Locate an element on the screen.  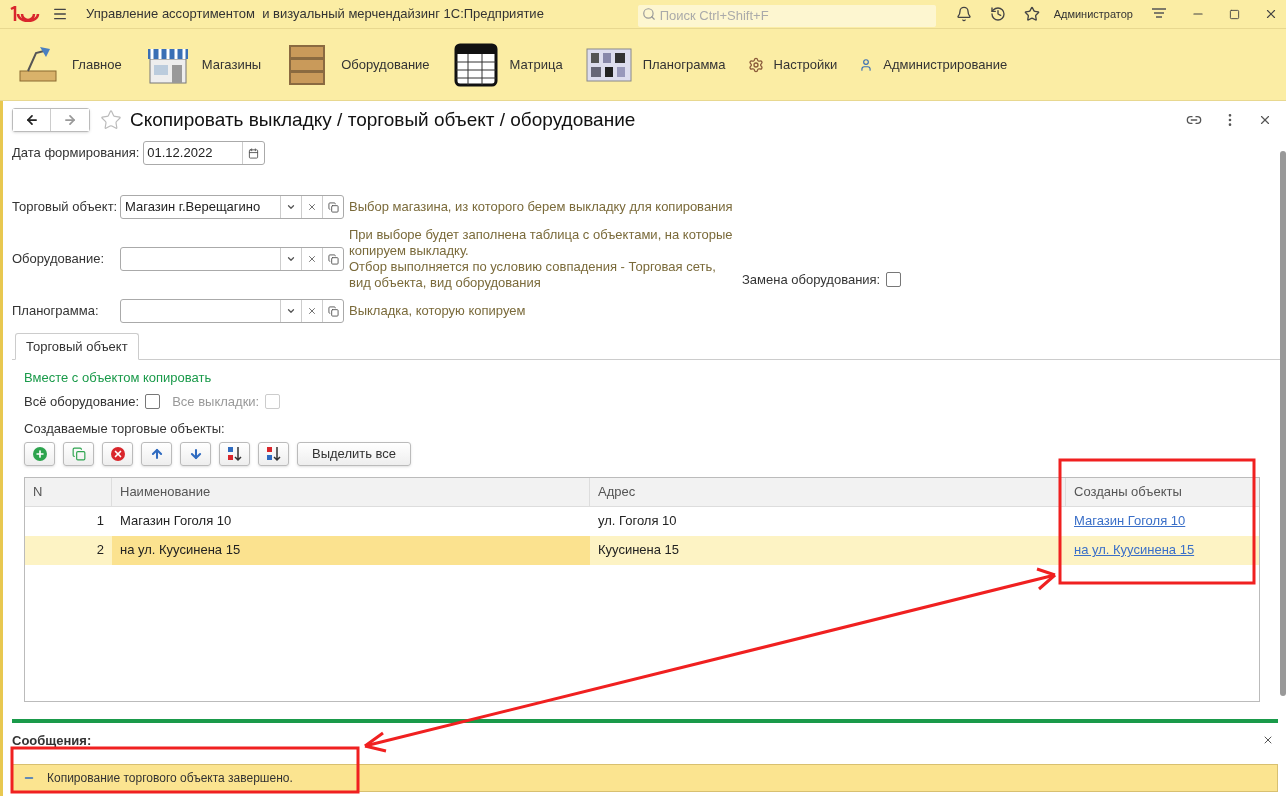
form-title: Скопировать выкладку / торговый объект / оборудование is located at coordinates (383, 119).